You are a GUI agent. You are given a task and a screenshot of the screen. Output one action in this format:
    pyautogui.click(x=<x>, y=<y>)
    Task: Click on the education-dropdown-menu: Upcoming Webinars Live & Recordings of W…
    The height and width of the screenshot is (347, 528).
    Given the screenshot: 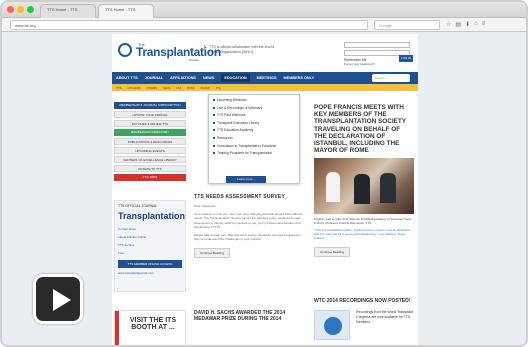 What is the action you would take?
    pyautogui.click(x=254, y=139)
    